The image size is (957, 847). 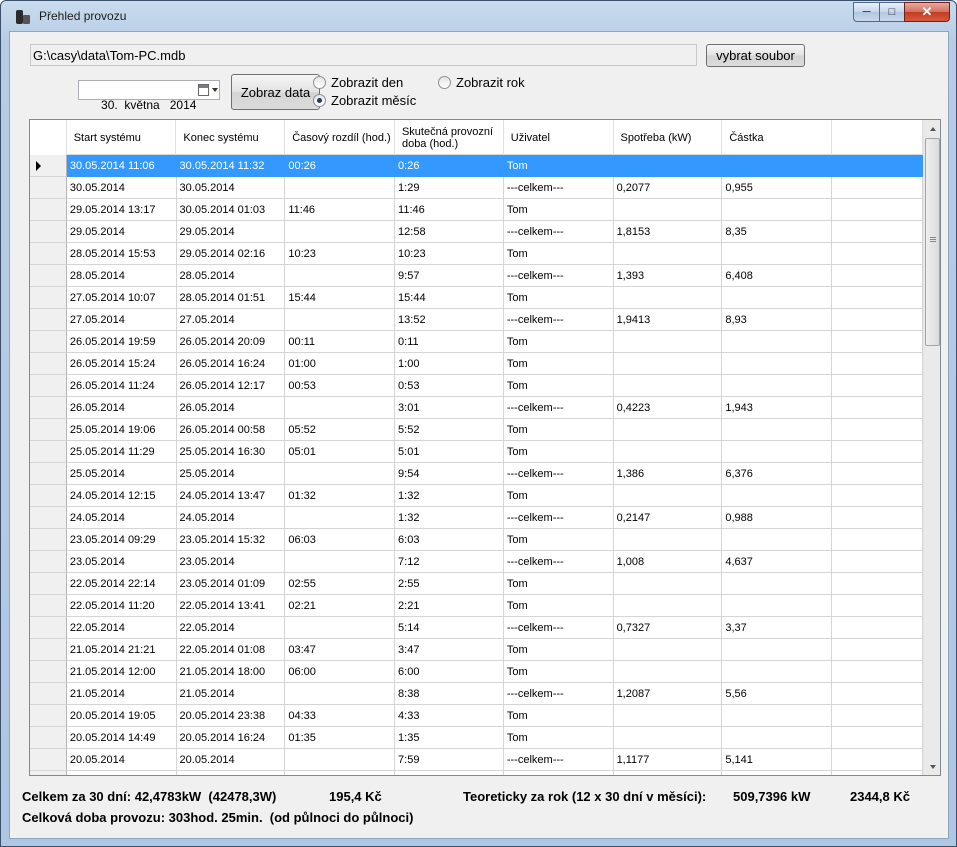 I want to click on table-cell: 26.05.2014 19:59, so click(x=121, y=342).